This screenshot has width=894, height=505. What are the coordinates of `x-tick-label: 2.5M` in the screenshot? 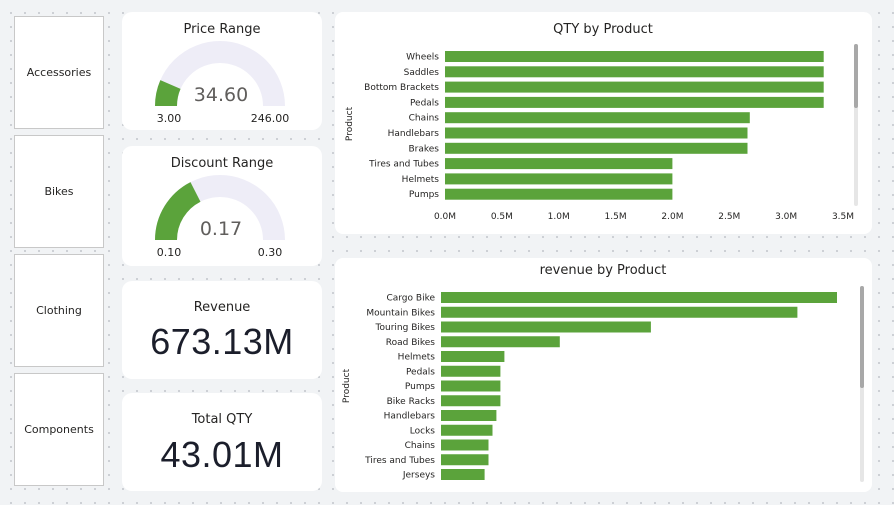 It's located at (729, 217).